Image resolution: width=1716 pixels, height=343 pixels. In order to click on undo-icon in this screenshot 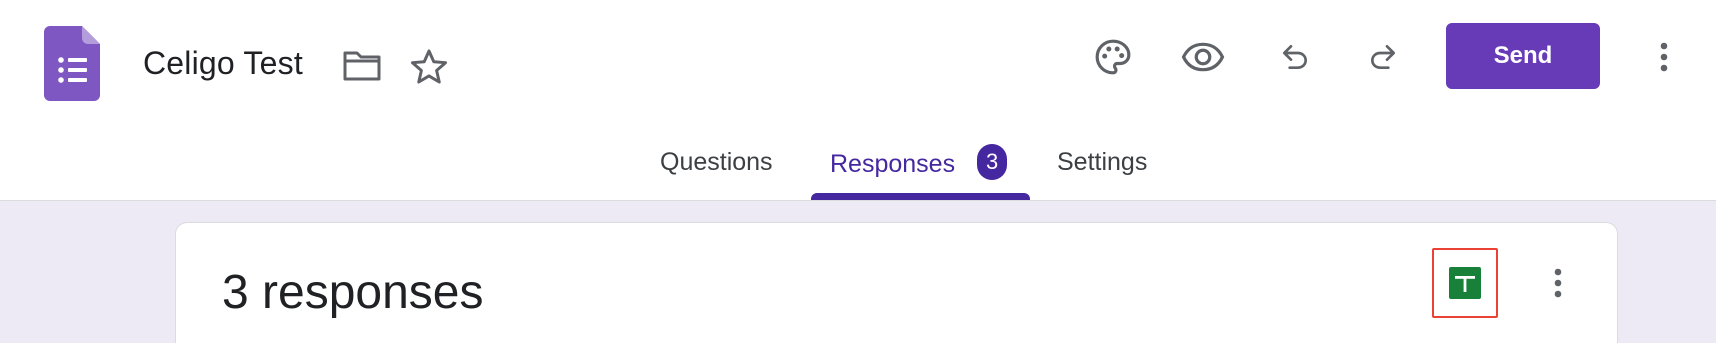, I will do `click(1295, 57)`.